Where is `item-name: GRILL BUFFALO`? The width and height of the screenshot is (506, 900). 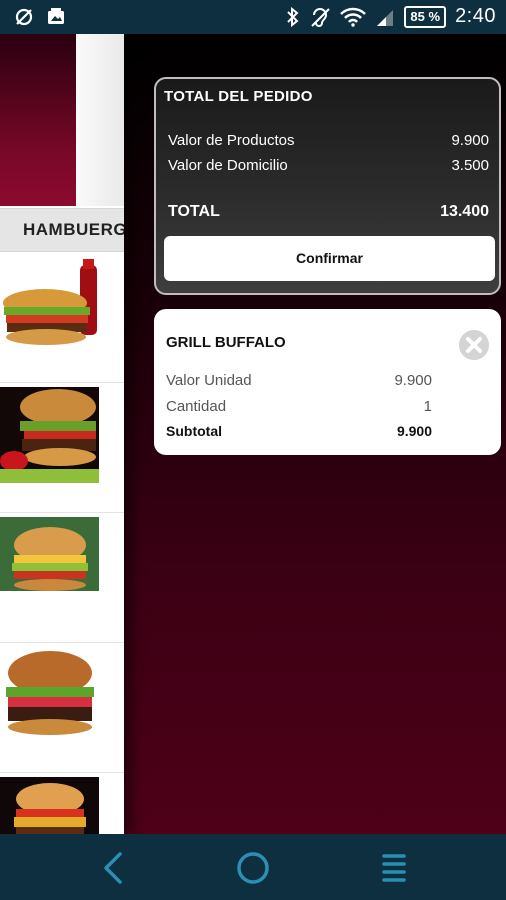
item-name: GRILL BUFFALO is located at coordinates (226, 342).